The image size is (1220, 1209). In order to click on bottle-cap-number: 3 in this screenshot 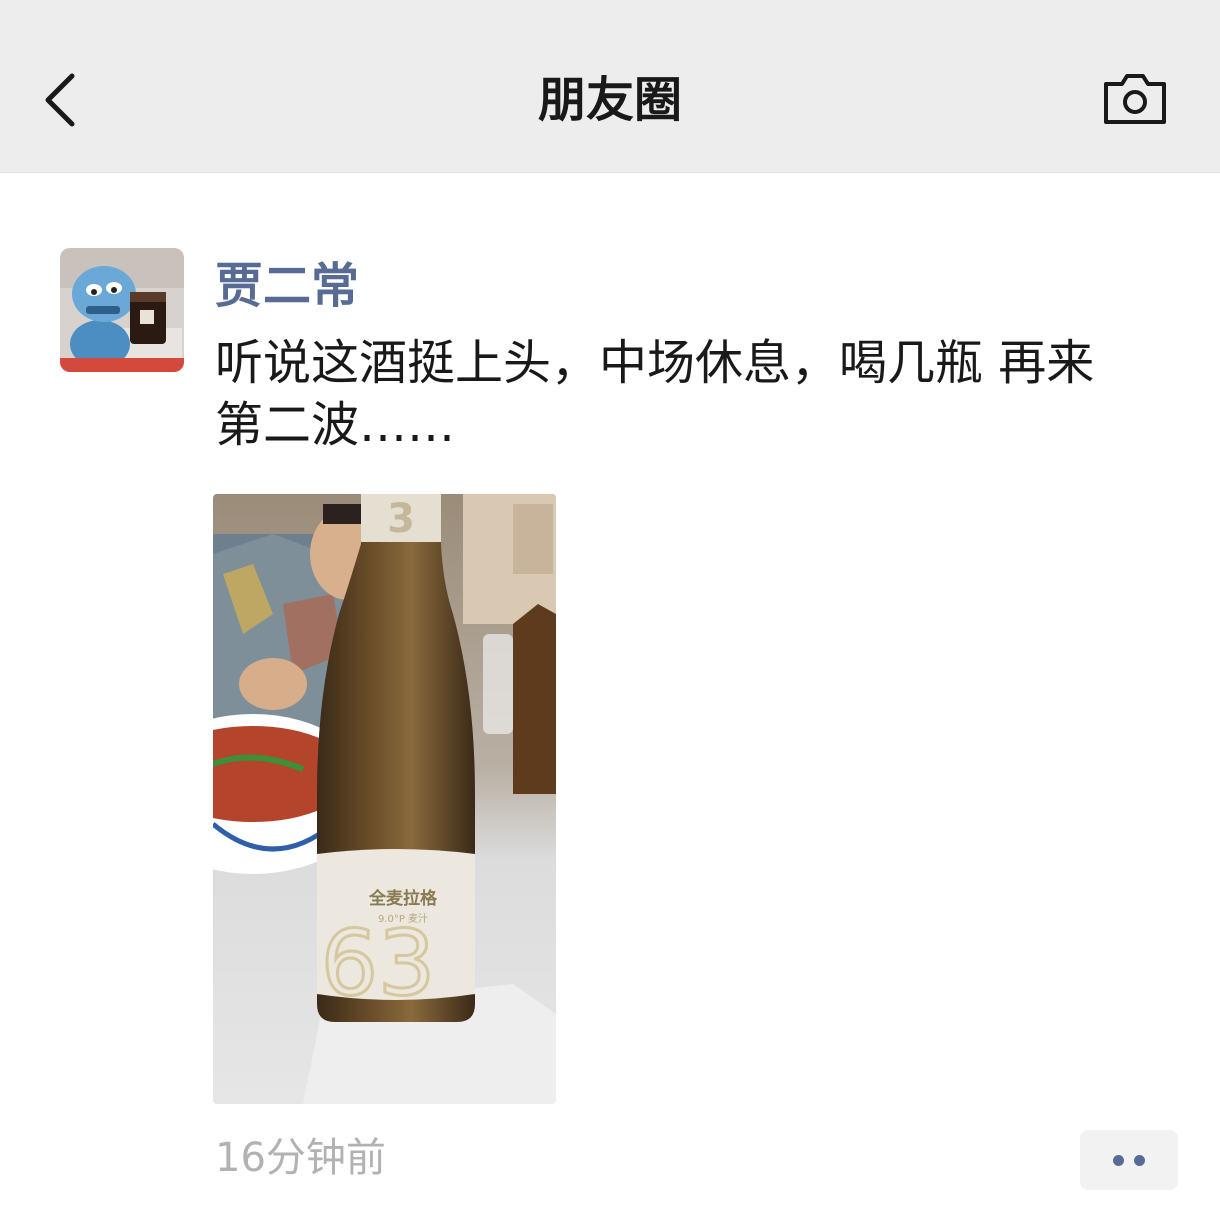, I will do `click(401, 519)`.